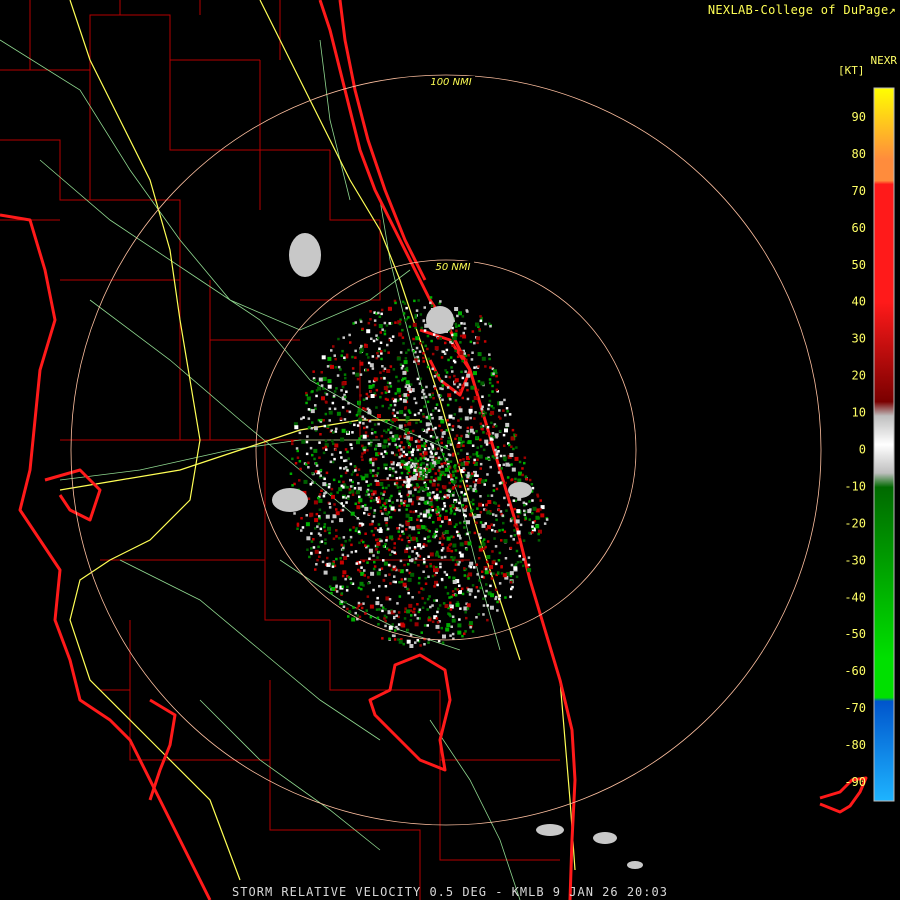 The height and width of the screenshot is (900, 900). I want to click on scale-tick-label: 80, so click(859, 154).